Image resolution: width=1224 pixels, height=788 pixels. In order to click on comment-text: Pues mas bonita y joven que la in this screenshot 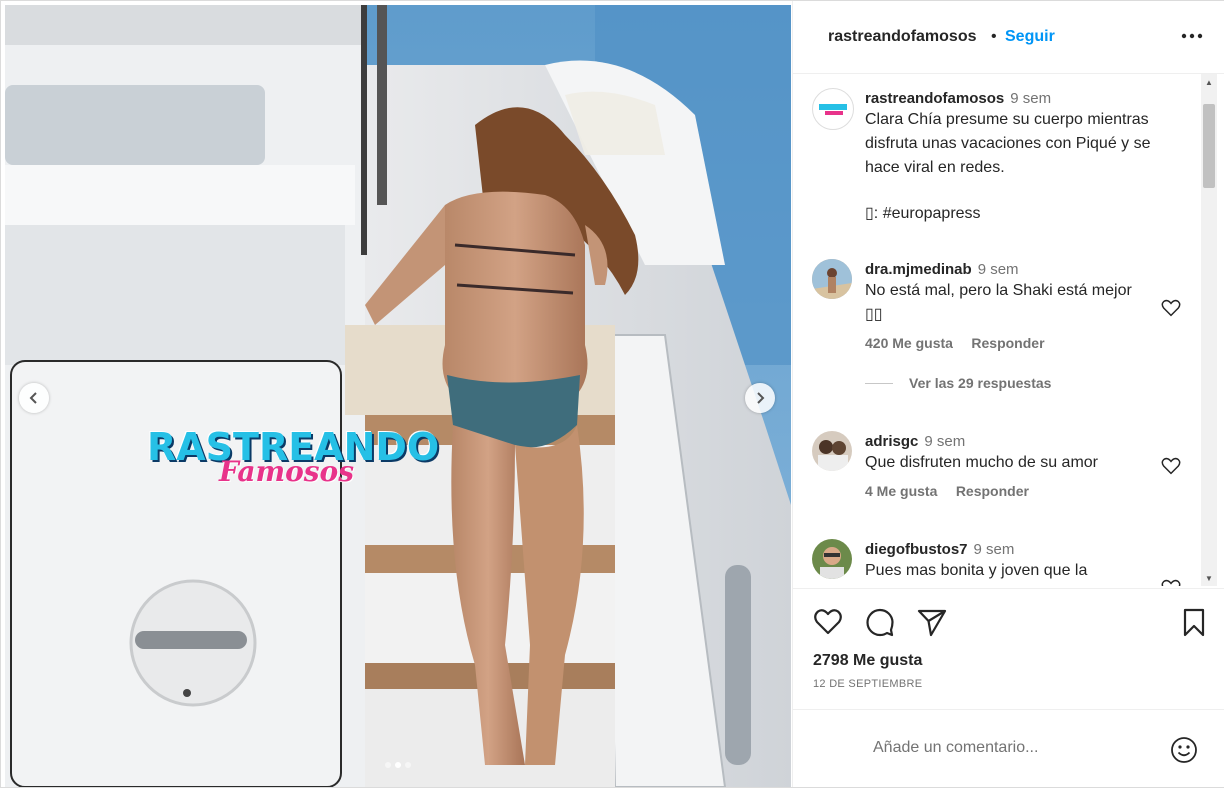, I will do `click(976, 570)`.